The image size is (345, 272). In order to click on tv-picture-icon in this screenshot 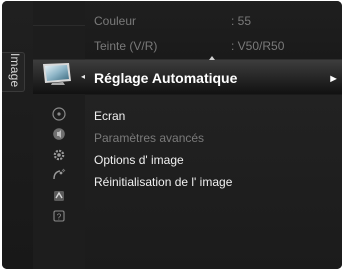, I will do `click(57, 74)`.